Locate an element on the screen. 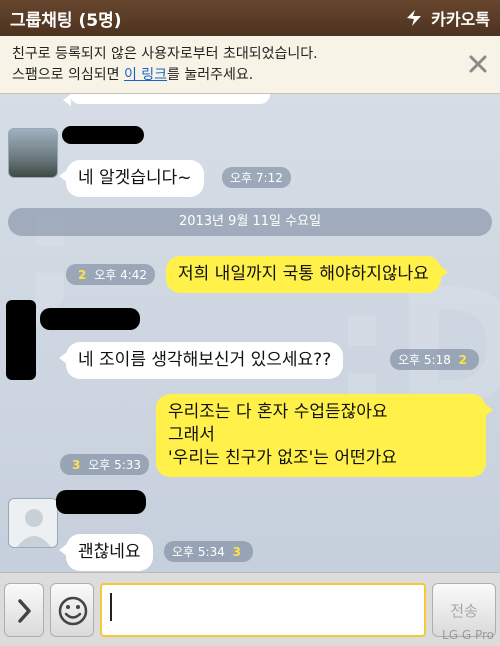  notice-line-1: 친구로 등록되지 않은 사용자로부터 초대되었습니다. is located at coordinates (165, 54).